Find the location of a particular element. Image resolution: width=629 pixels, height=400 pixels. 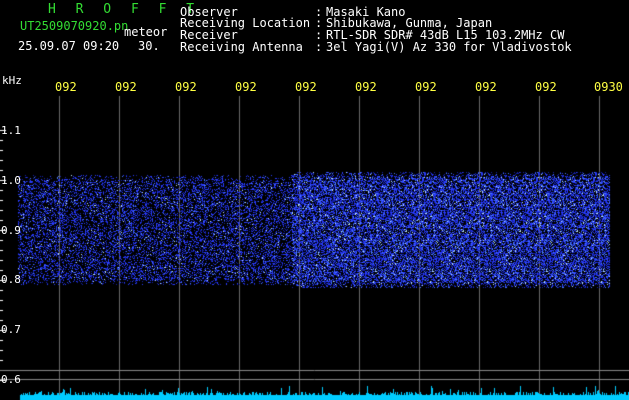

freq-tick-3: 0.9 is located at coordinates (11, 230).